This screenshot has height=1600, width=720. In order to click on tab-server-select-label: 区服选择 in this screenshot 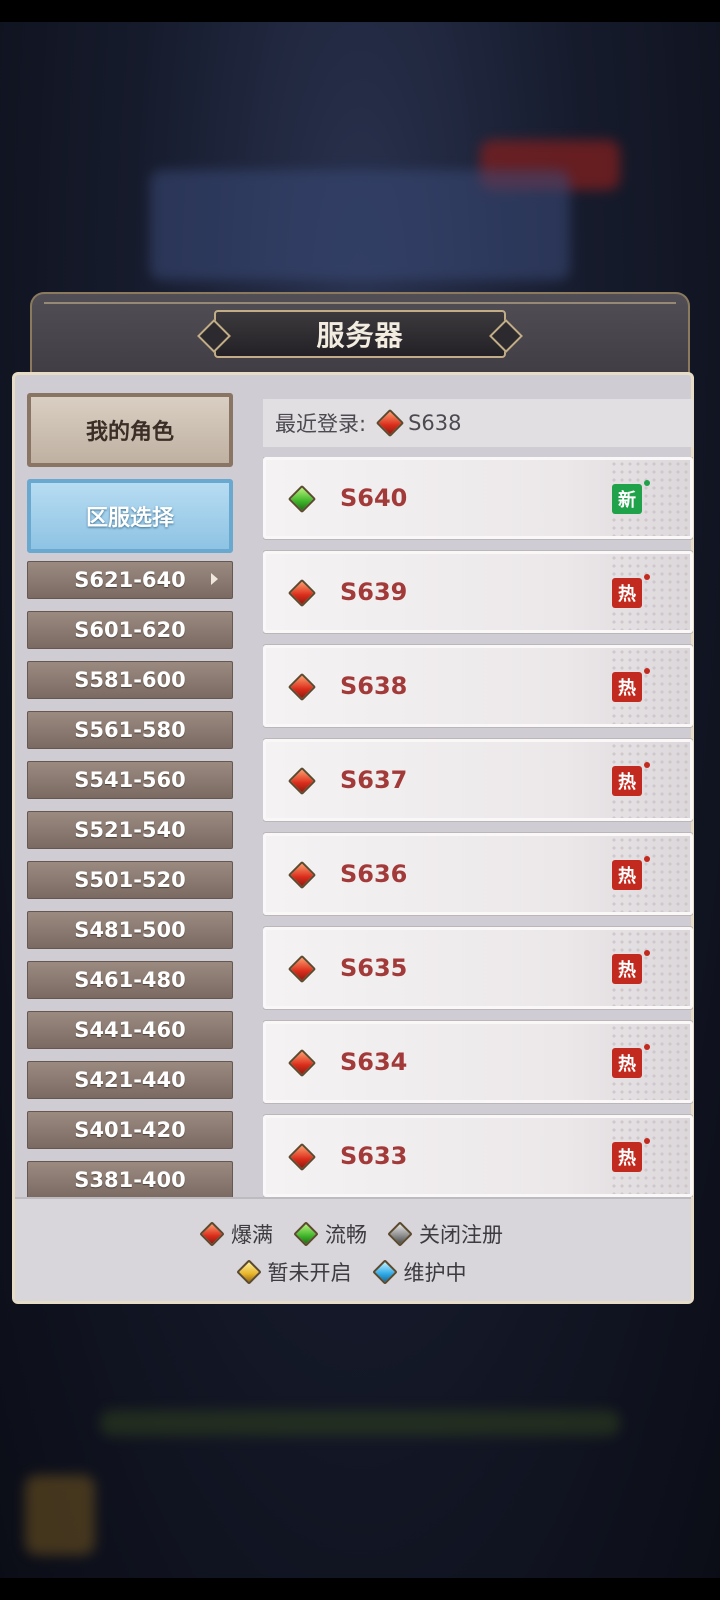, I will do `click(129, 518)`.